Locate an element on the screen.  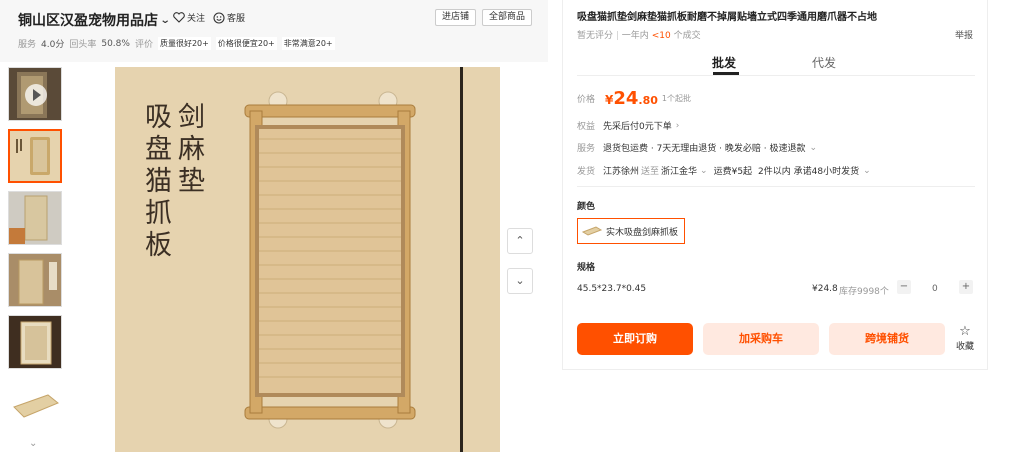
video-thumbnail-image is located at coordinates (35, 94).